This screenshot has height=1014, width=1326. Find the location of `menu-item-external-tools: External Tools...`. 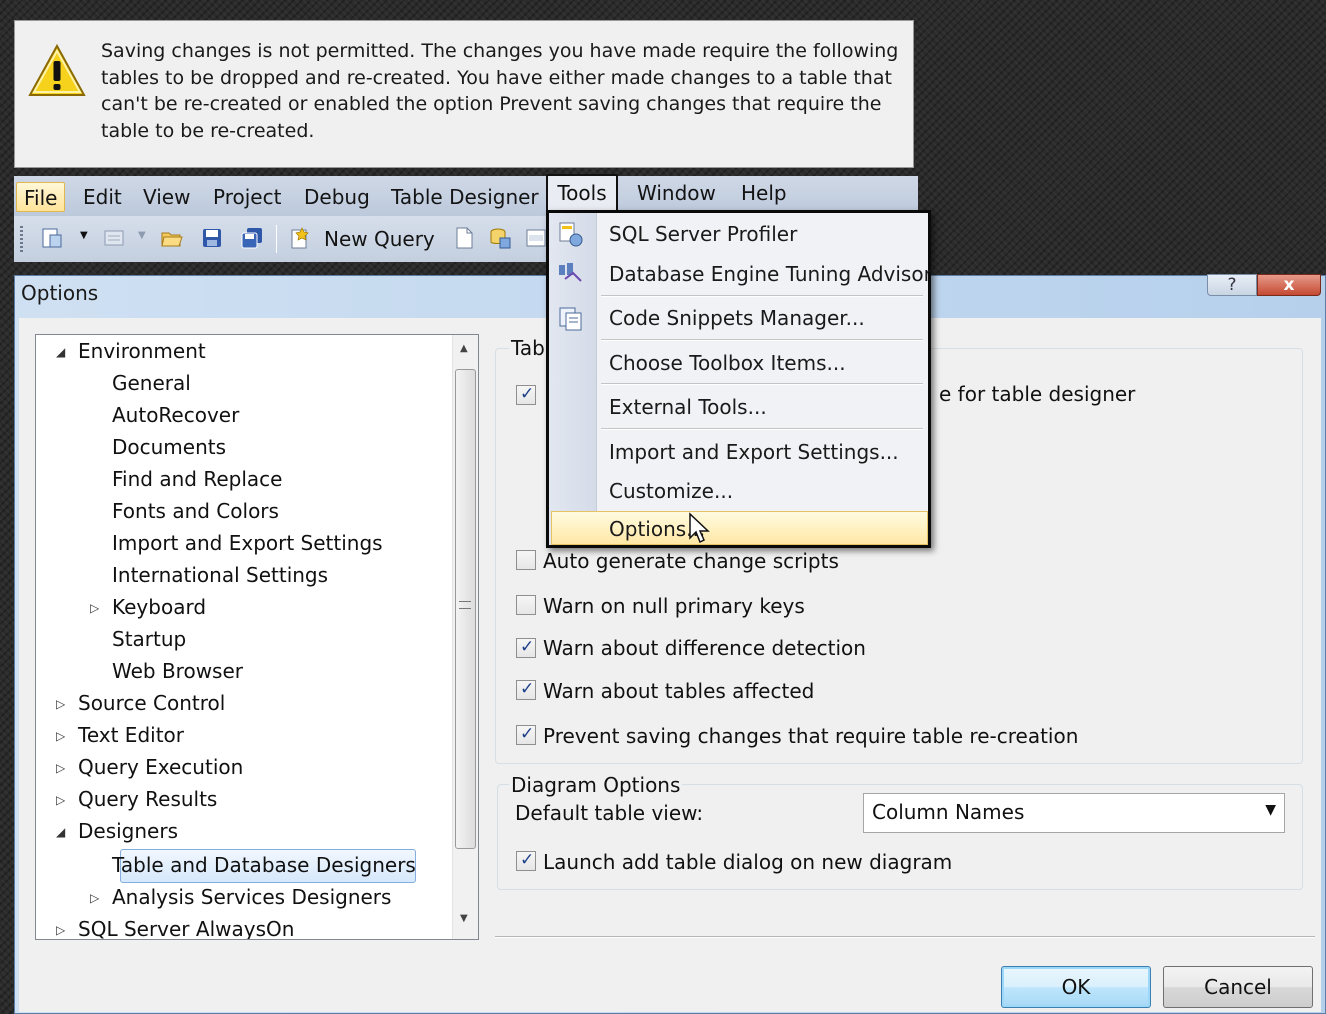

menu-item-external-tools: External Tools... is located at coordinates (688, 407).